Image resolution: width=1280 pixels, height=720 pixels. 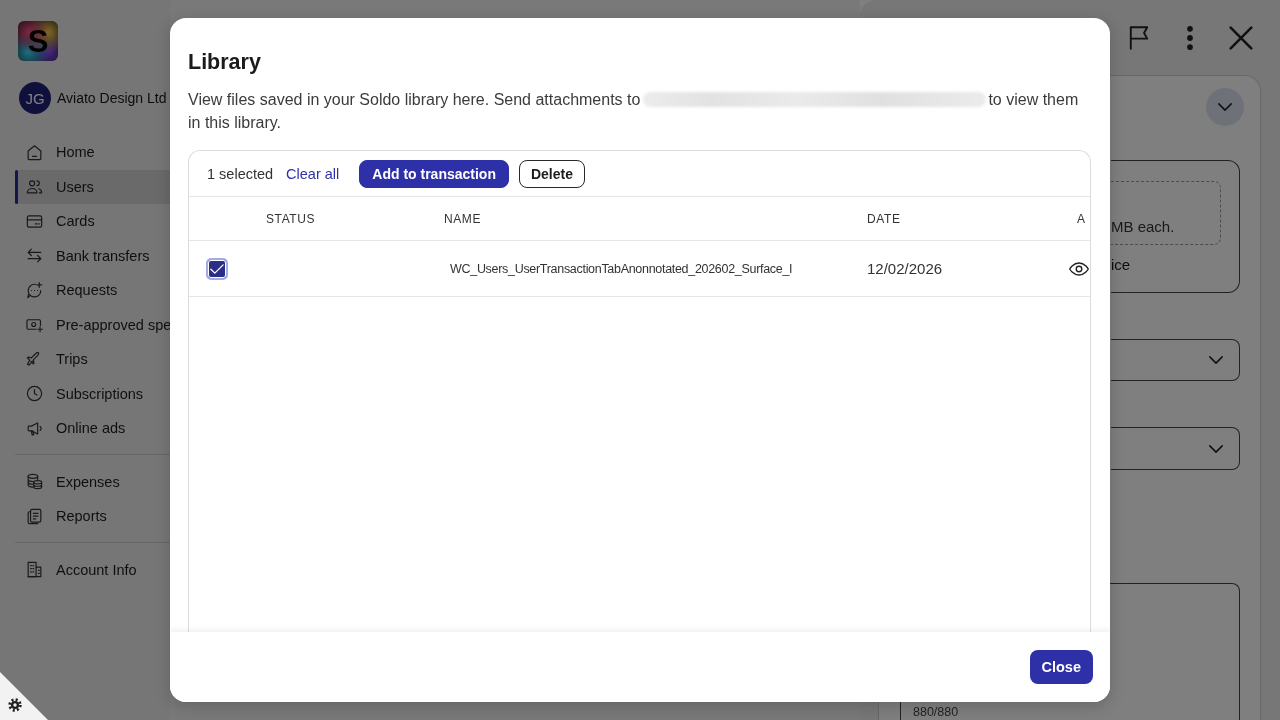 I want to click on nav-item: Cards, so click(x=92, y=221).